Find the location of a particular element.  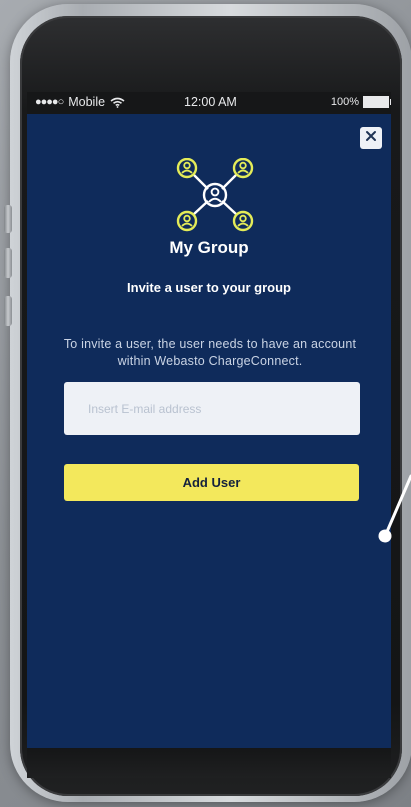

status-bar: ●●●●○ Mobile 12:00 AM 100% is located at coordinates (209, 103).